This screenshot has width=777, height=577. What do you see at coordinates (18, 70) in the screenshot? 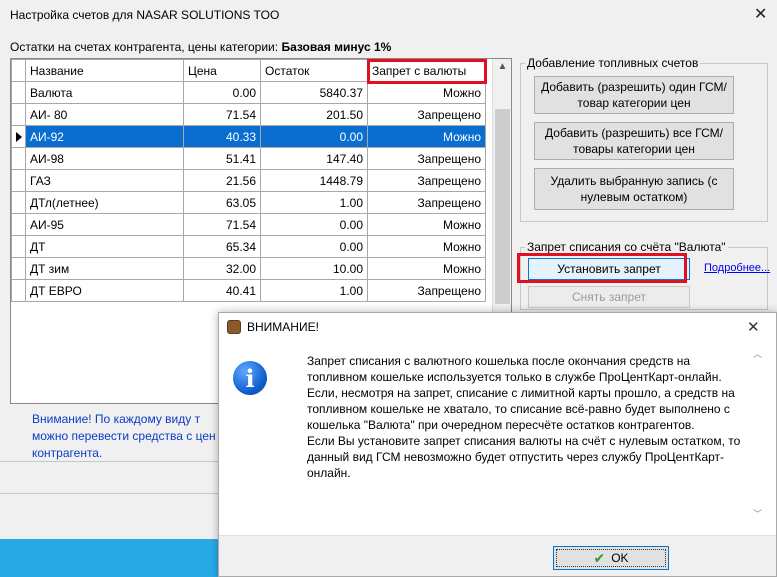
I see `indicator-header` at bounding box center [18, 70].